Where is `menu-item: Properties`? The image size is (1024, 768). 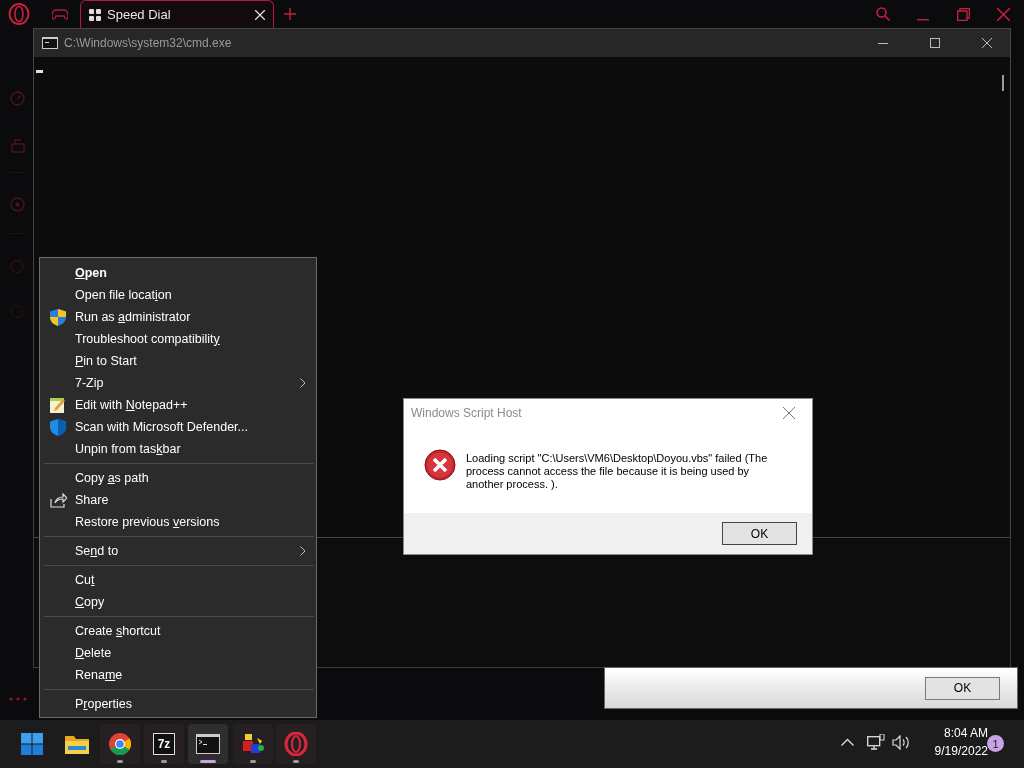
menu-item: Properties is located at coordinates (103, 704).